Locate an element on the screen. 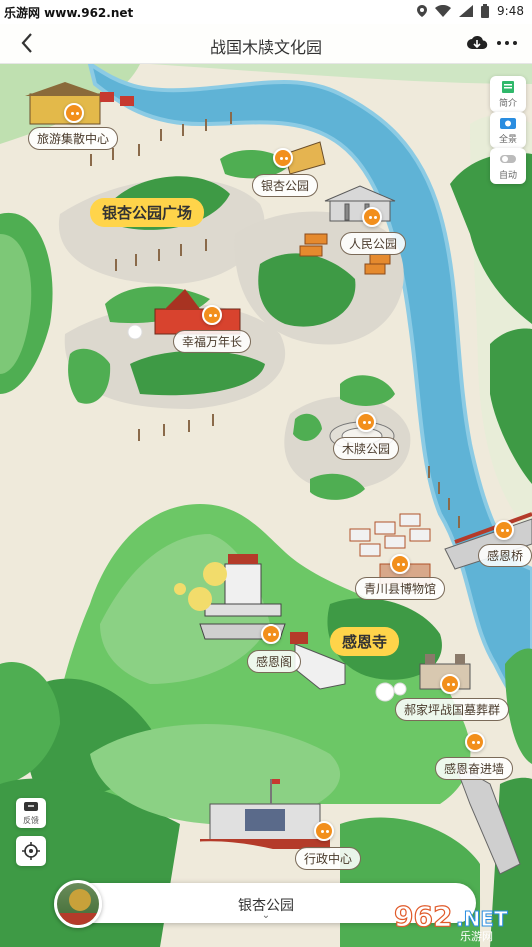 The width and height of the screenshot is (532, 947). museum-houses is located at coordinates (390, 549).